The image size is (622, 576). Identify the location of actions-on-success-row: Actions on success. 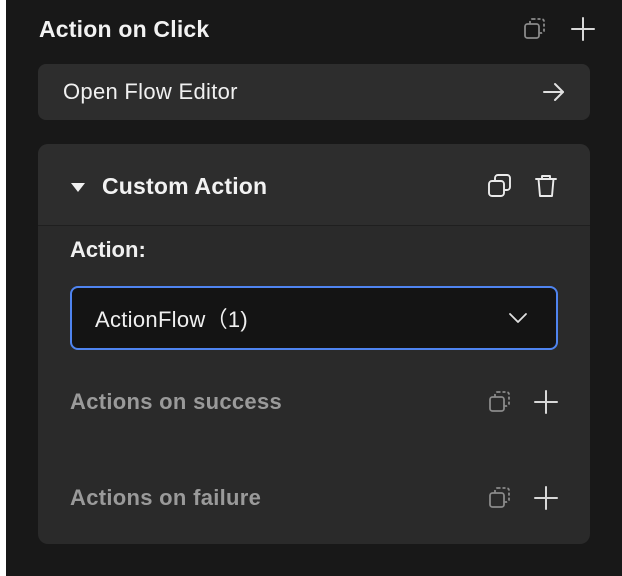
(315, 402).